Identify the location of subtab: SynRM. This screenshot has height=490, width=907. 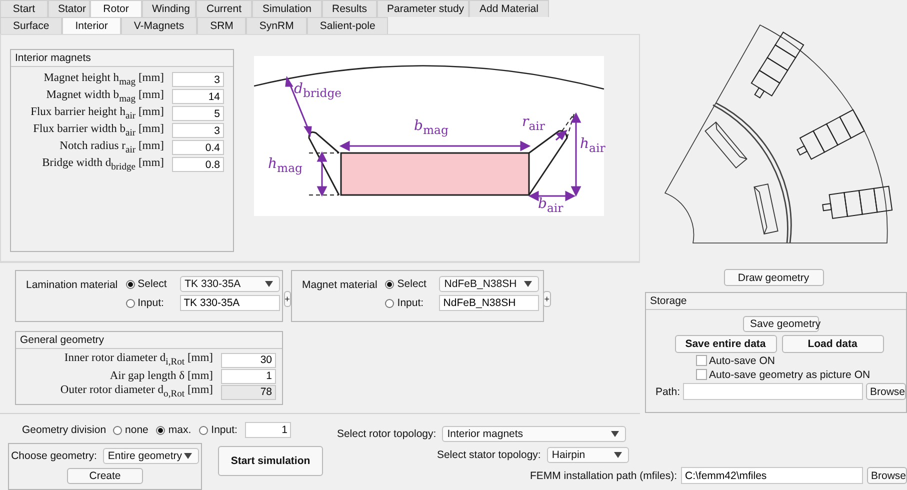
(276, 25).